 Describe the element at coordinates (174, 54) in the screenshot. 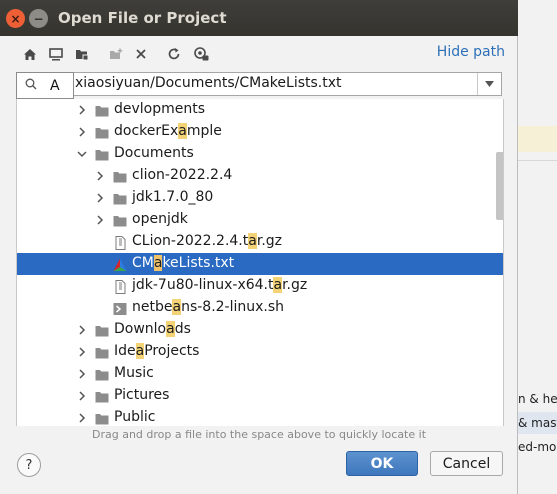

I see `refresh-icon` at that location.